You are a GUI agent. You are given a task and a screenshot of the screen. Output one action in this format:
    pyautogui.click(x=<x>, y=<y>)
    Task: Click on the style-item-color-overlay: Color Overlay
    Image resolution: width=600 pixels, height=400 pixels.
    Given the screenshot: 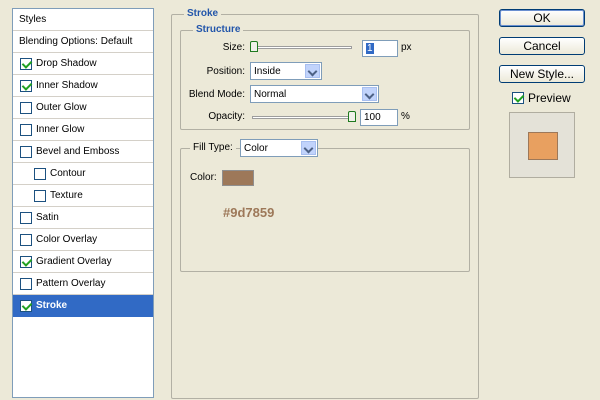 What is the action you would take?
    pyautogui.click(x=83, y=240)
    